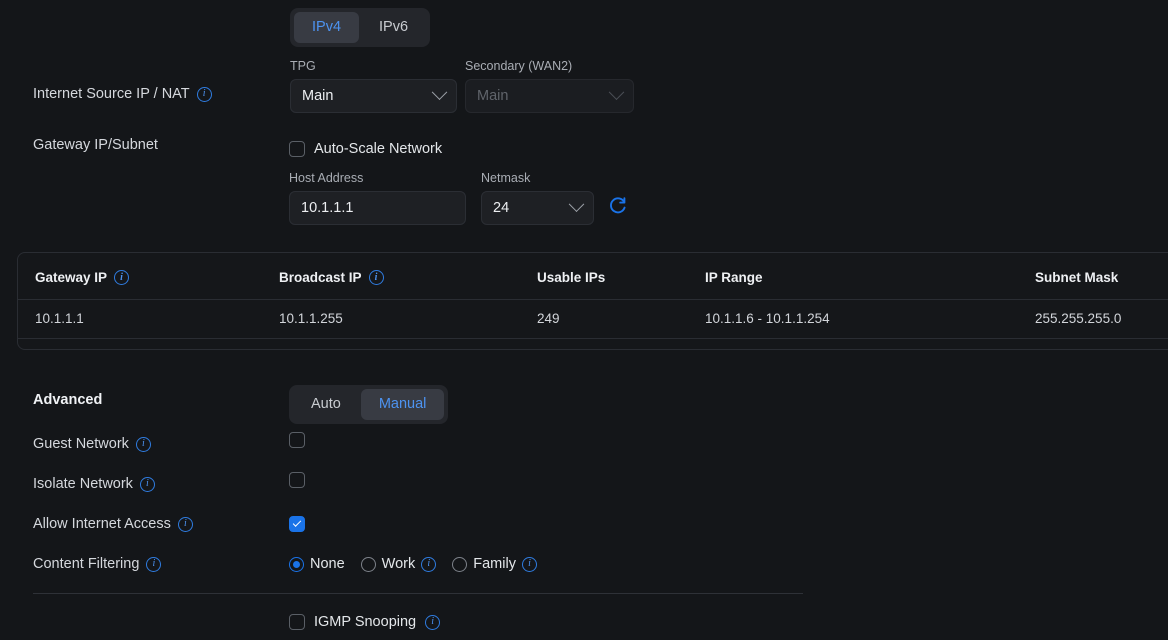  I want to click on column-header-broadcast-ip: Broadcast IP i, so click(408, 276).